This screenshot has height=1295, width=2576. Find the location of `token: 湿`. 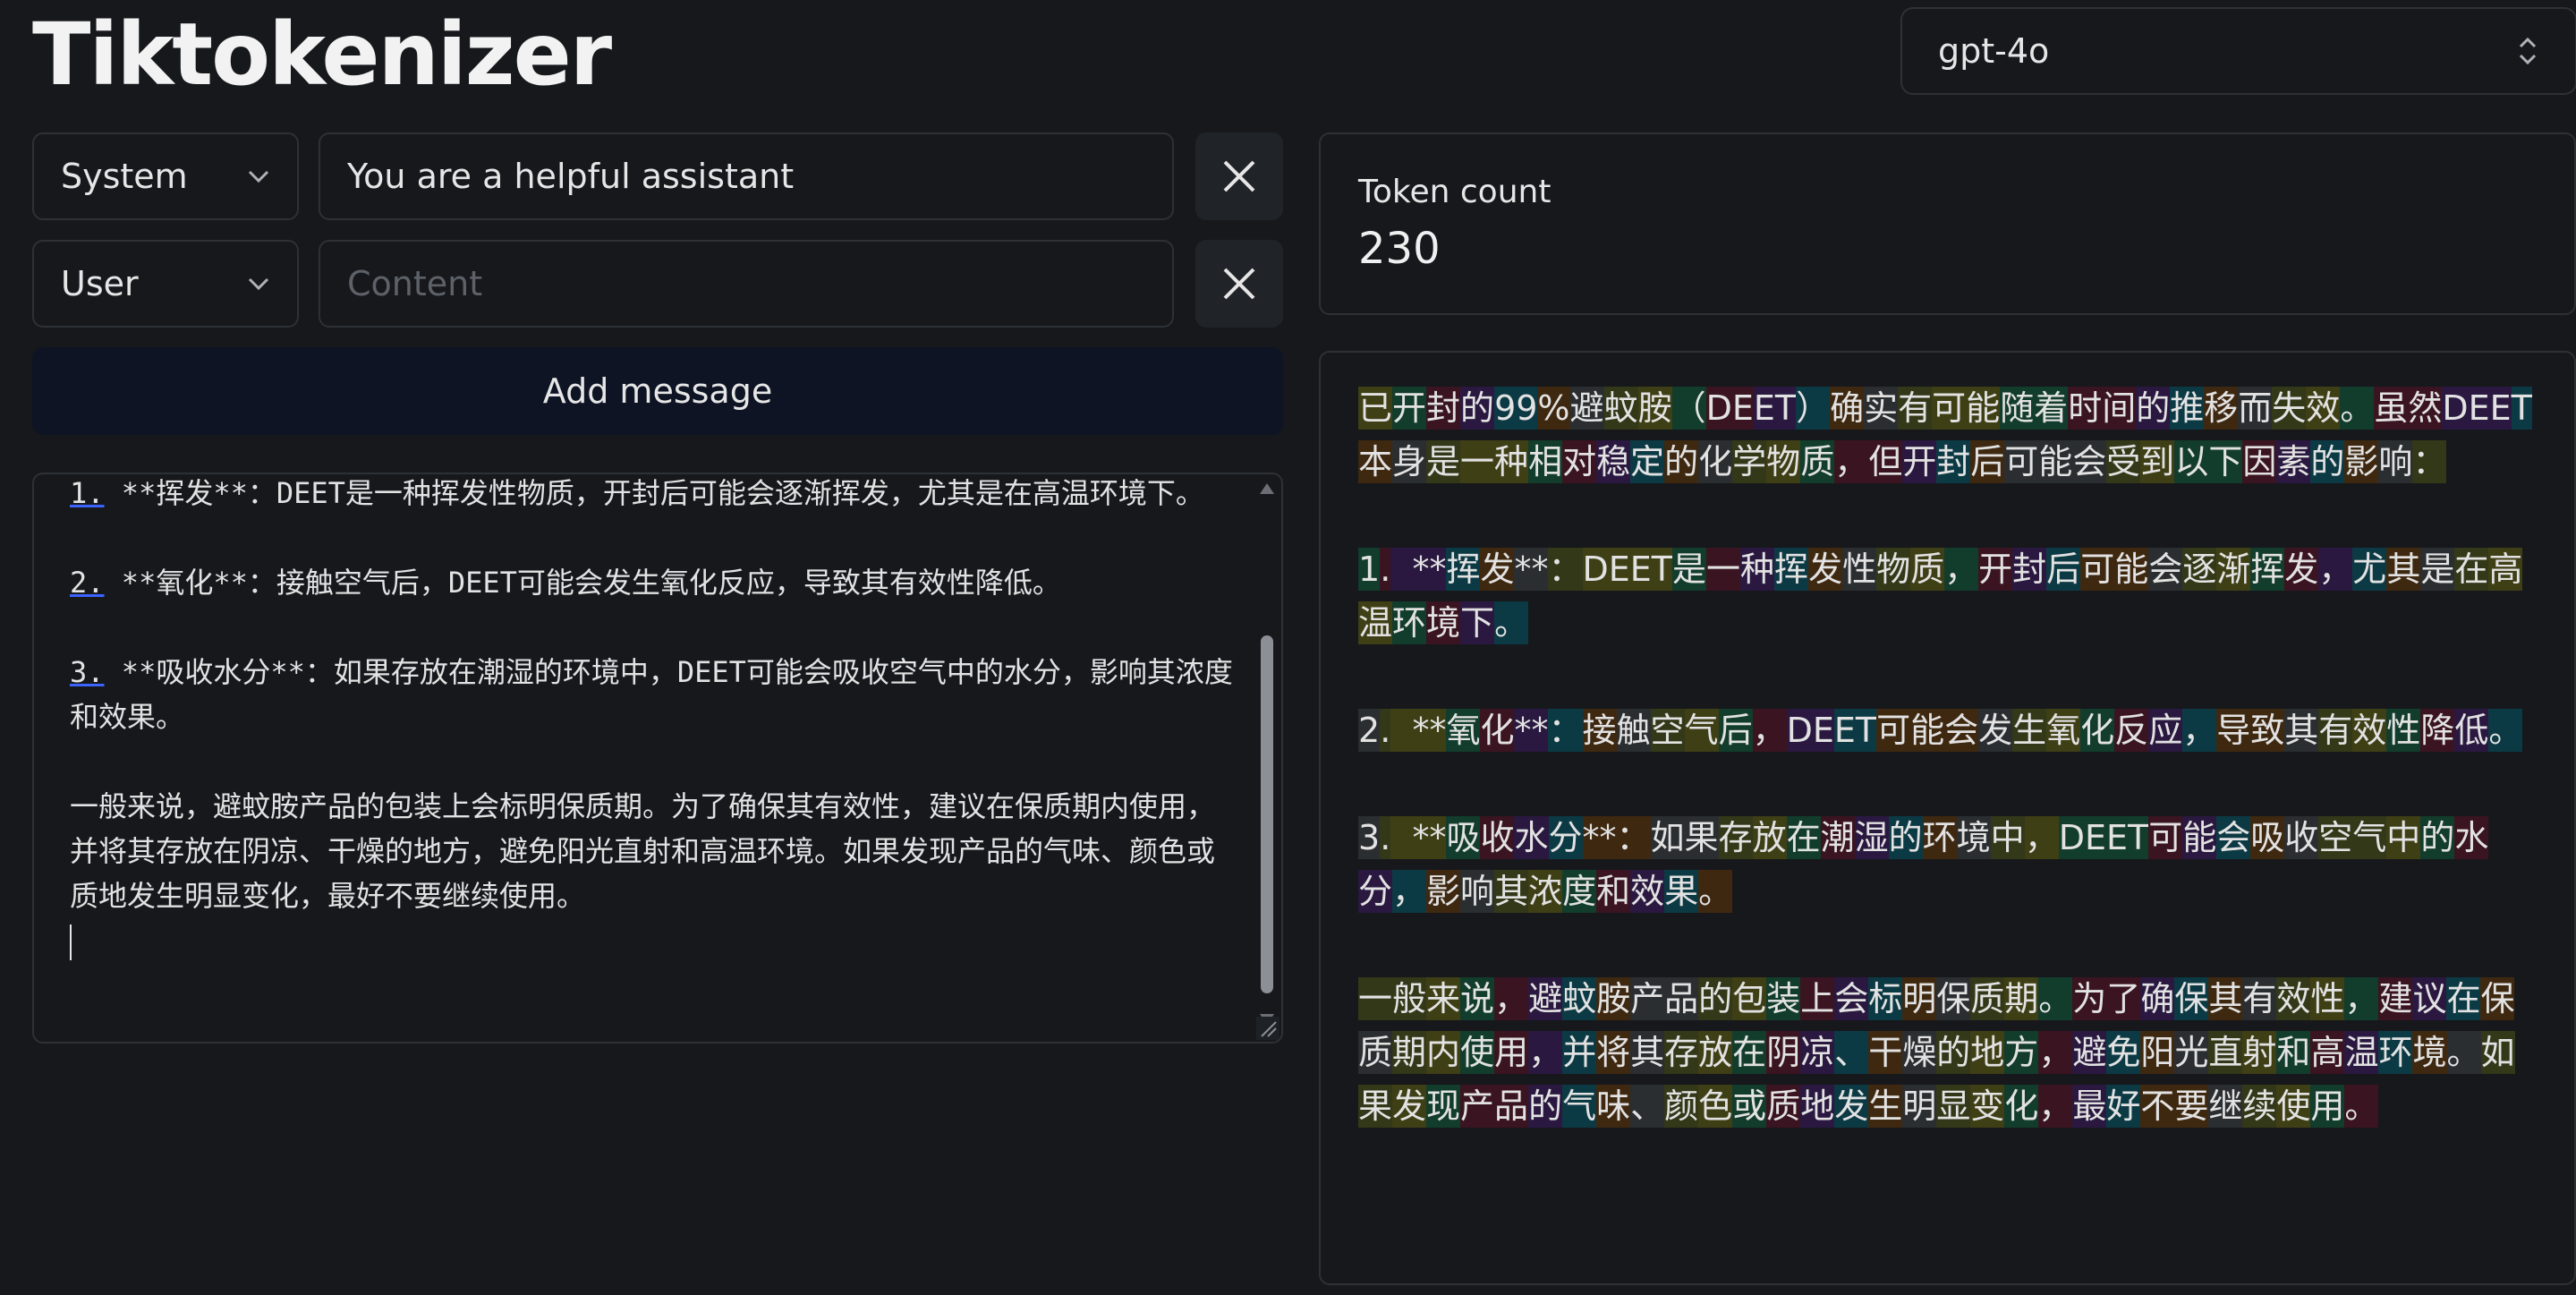

token: 湿 is located at coordinates (1871, 837).